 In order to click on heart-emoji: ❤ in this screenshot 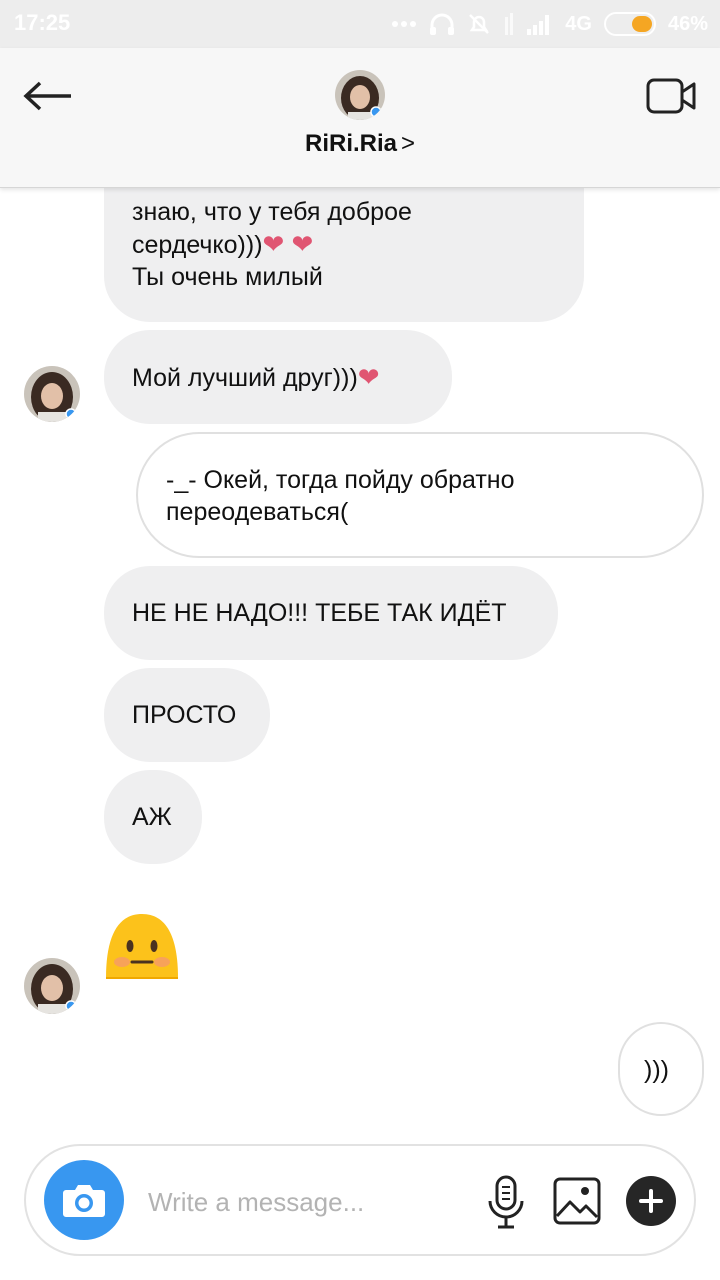, I will do `click(368, 377)`.